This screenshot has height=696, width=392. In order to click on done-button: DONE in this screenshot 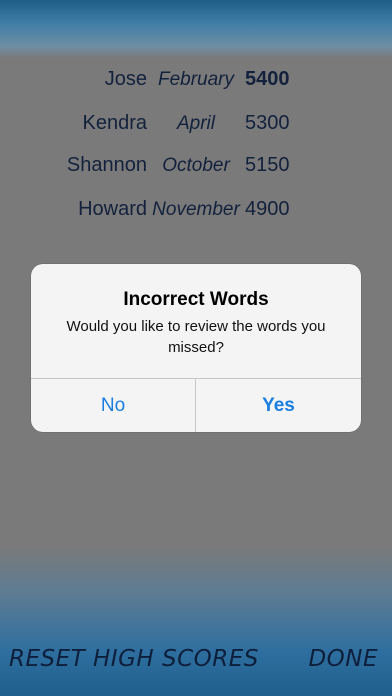, I will do `click(343, 659)`.